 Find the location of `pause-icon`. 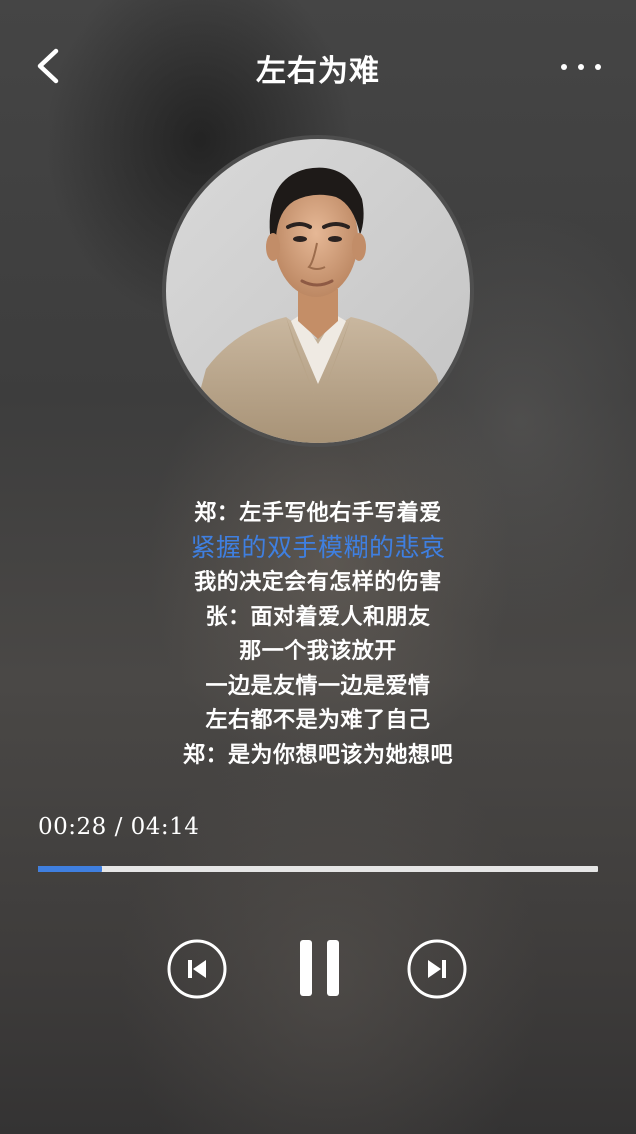

pause-icon is located at coordinates (319, 968).